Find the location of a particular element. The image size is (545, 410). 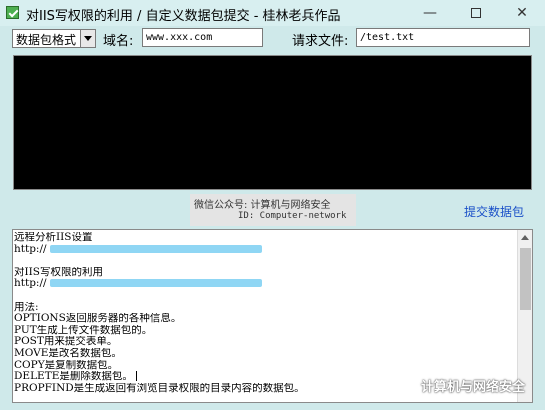

log-line: 远程分析IIS设置 is located at coordinates (53, 237).